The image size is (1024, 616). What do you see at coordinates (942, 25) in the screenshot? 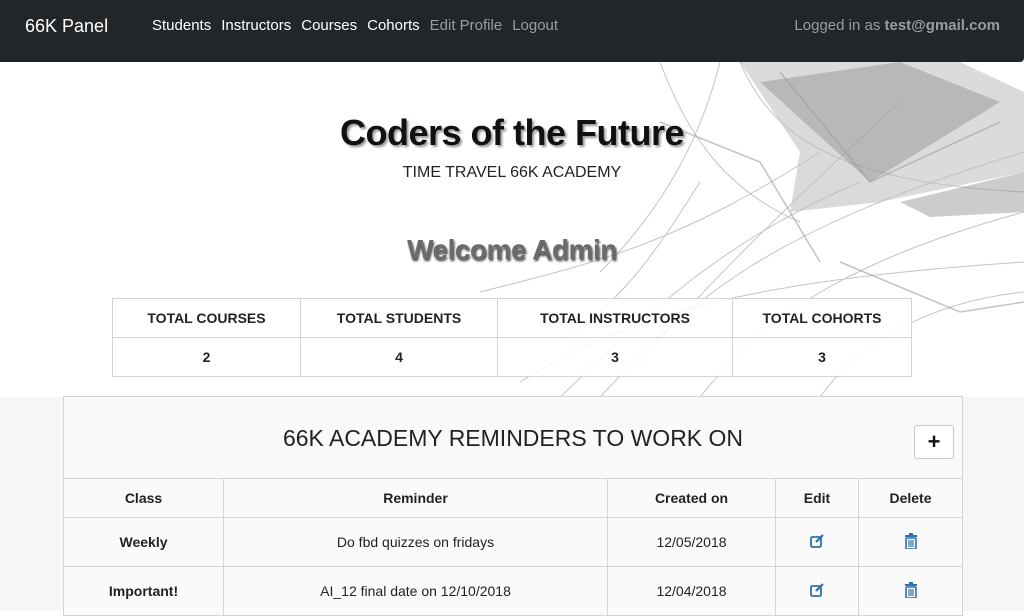
I see `user-email: test@gmail.com` at bounding box center [942, 25].